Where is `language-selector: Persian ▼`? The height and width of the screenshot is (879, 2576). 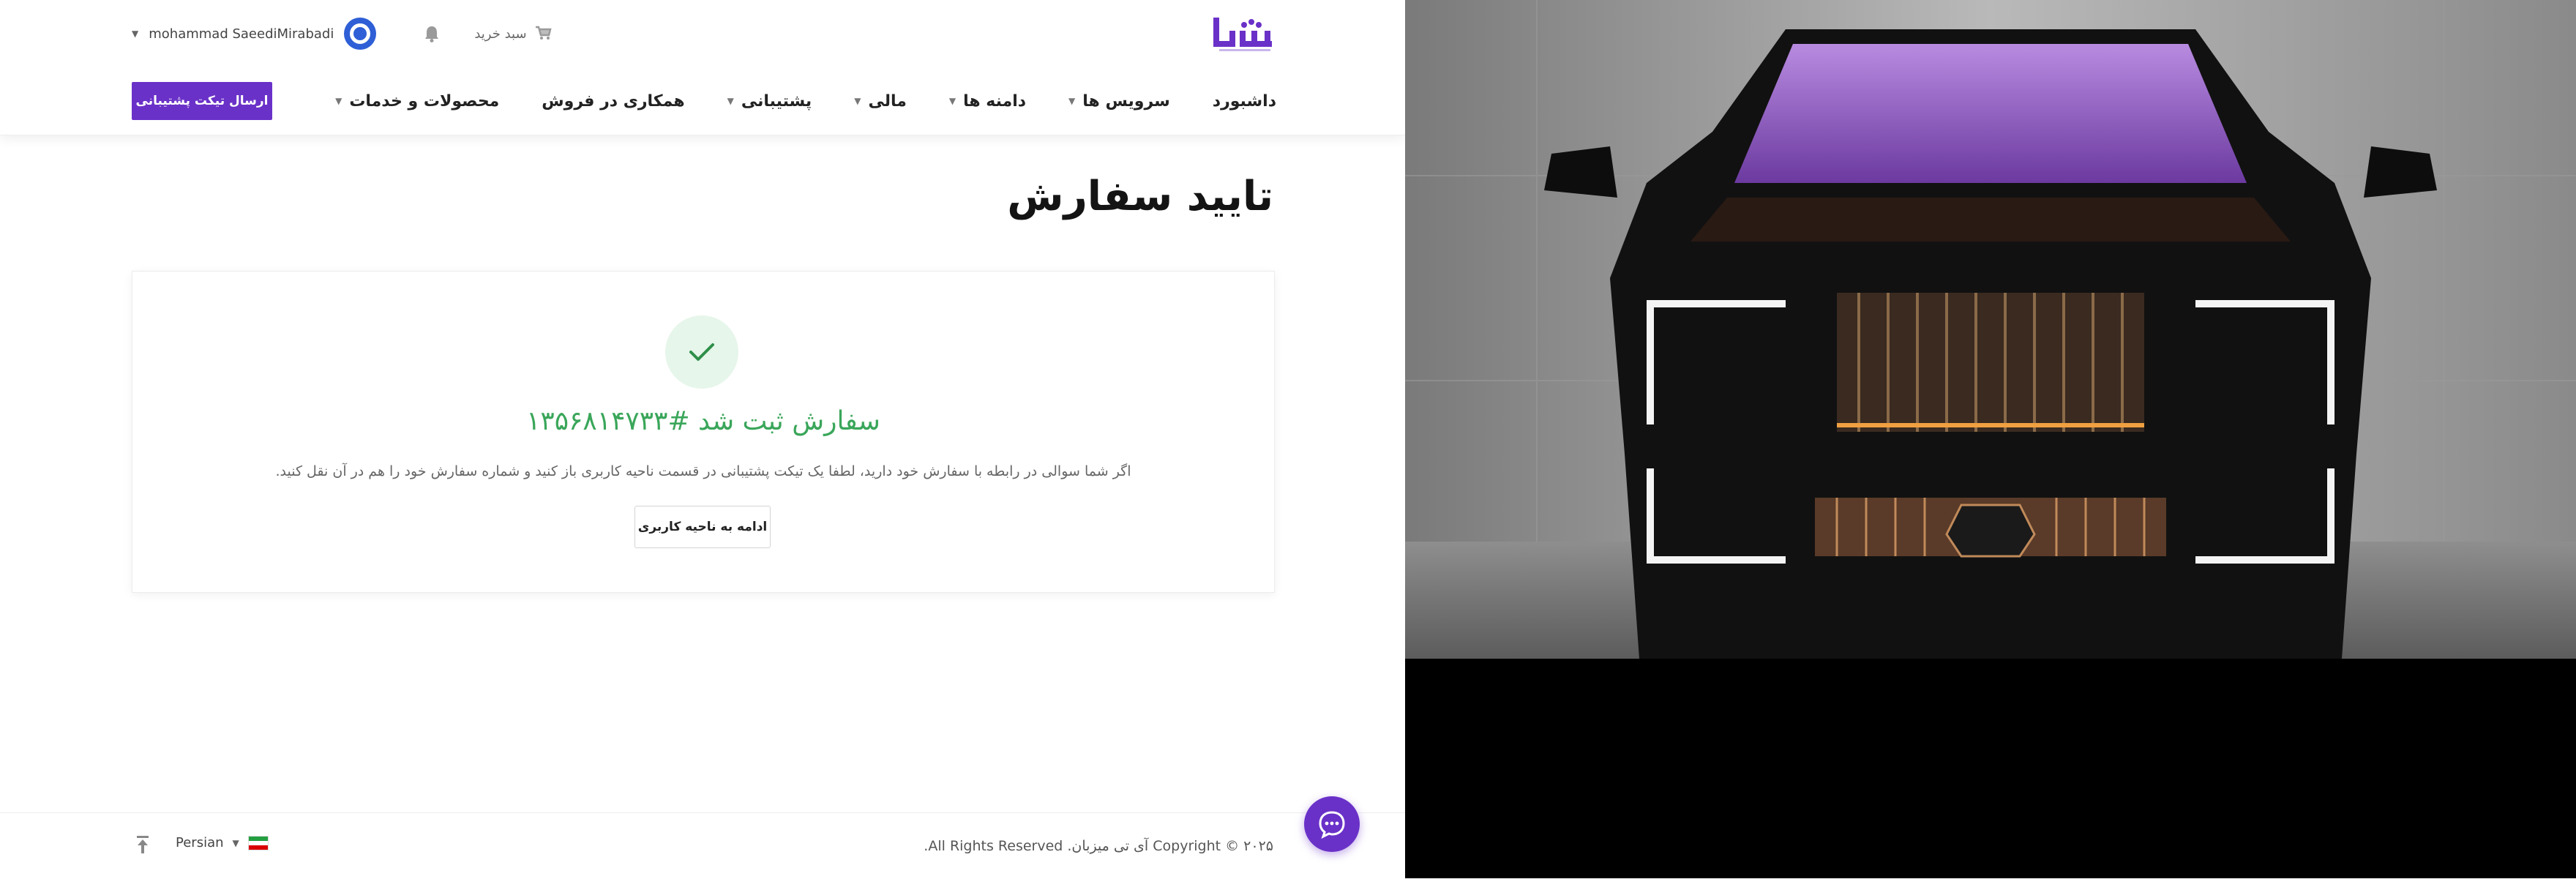
language-selector: Persian ▼ is located at coordinates (222, 842).